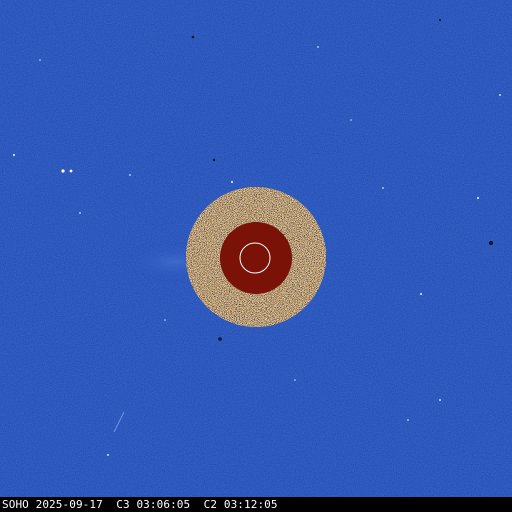 Image resolution: width=512 pixels, height=512 pixels. I want to click on caption-bar: SOHO 2025-09-17 C3 03:06:05 C2 03:12:05, so click(256, 504).